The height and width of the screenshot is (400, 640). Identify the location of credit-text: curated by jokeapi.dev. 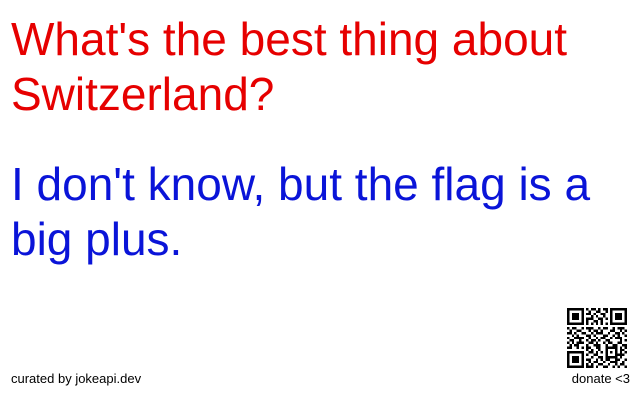
(76, 378).